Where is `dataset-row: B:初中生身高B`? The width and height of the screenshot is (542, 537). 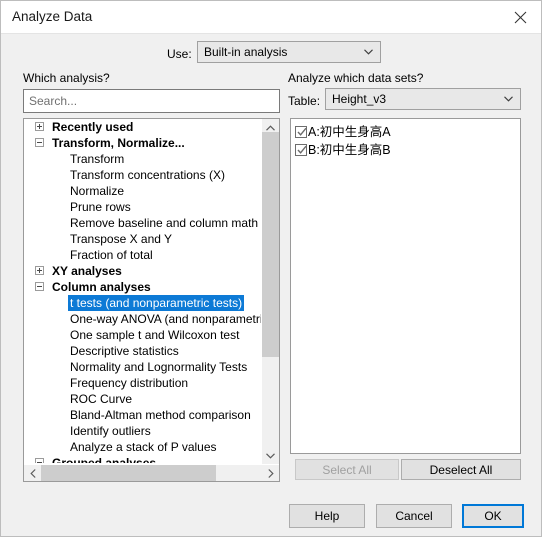
dataset-row: B:初中生身高B is located at coordinates (407, 150).